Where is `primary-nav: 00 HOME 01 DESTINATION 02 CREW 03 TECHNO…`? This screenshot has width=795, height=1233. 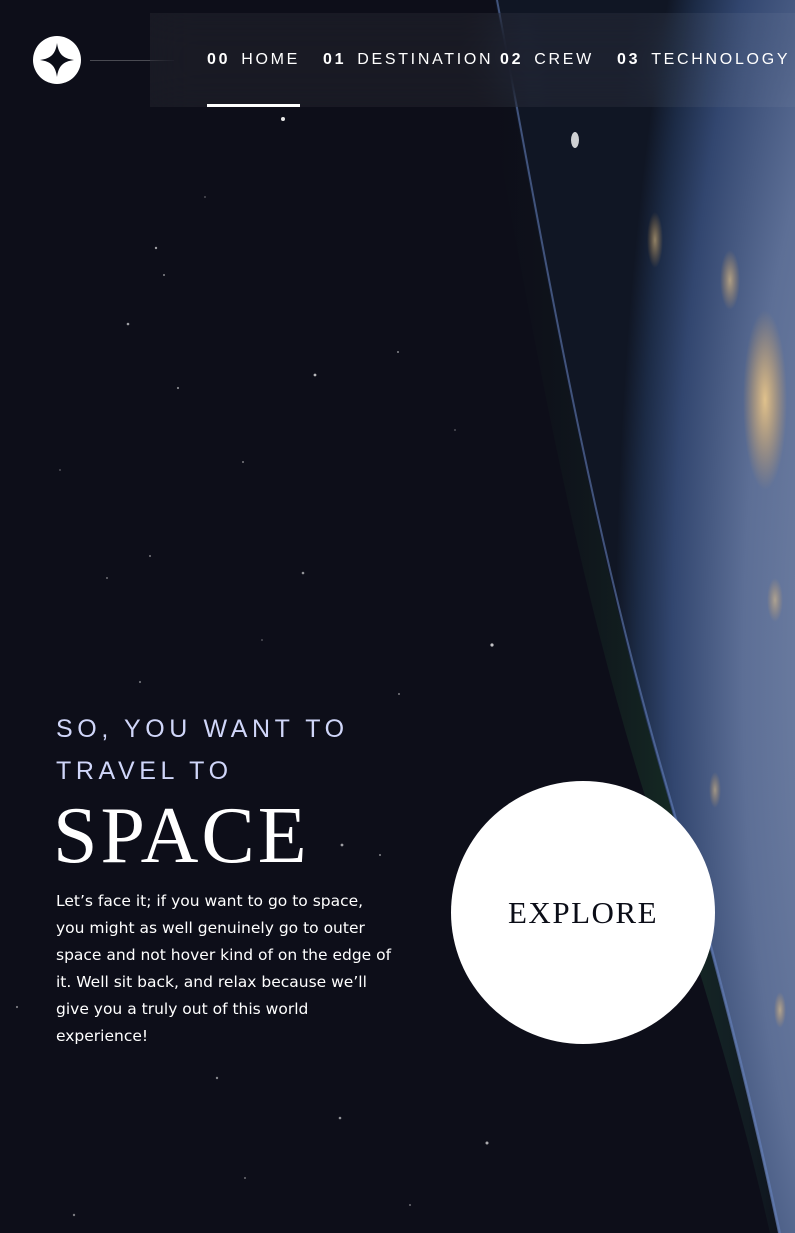
primary-nav: 00 HOME 01 DESTINATION 02 CREW 03 TECHNO… is located at coordinates (472, 60).